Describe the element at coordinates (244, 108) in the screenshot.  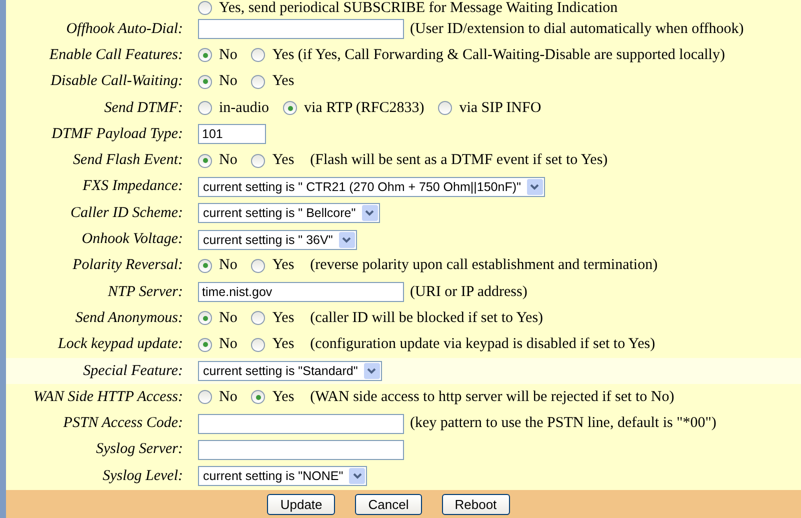
I see `option-label: in-audio` at that location.